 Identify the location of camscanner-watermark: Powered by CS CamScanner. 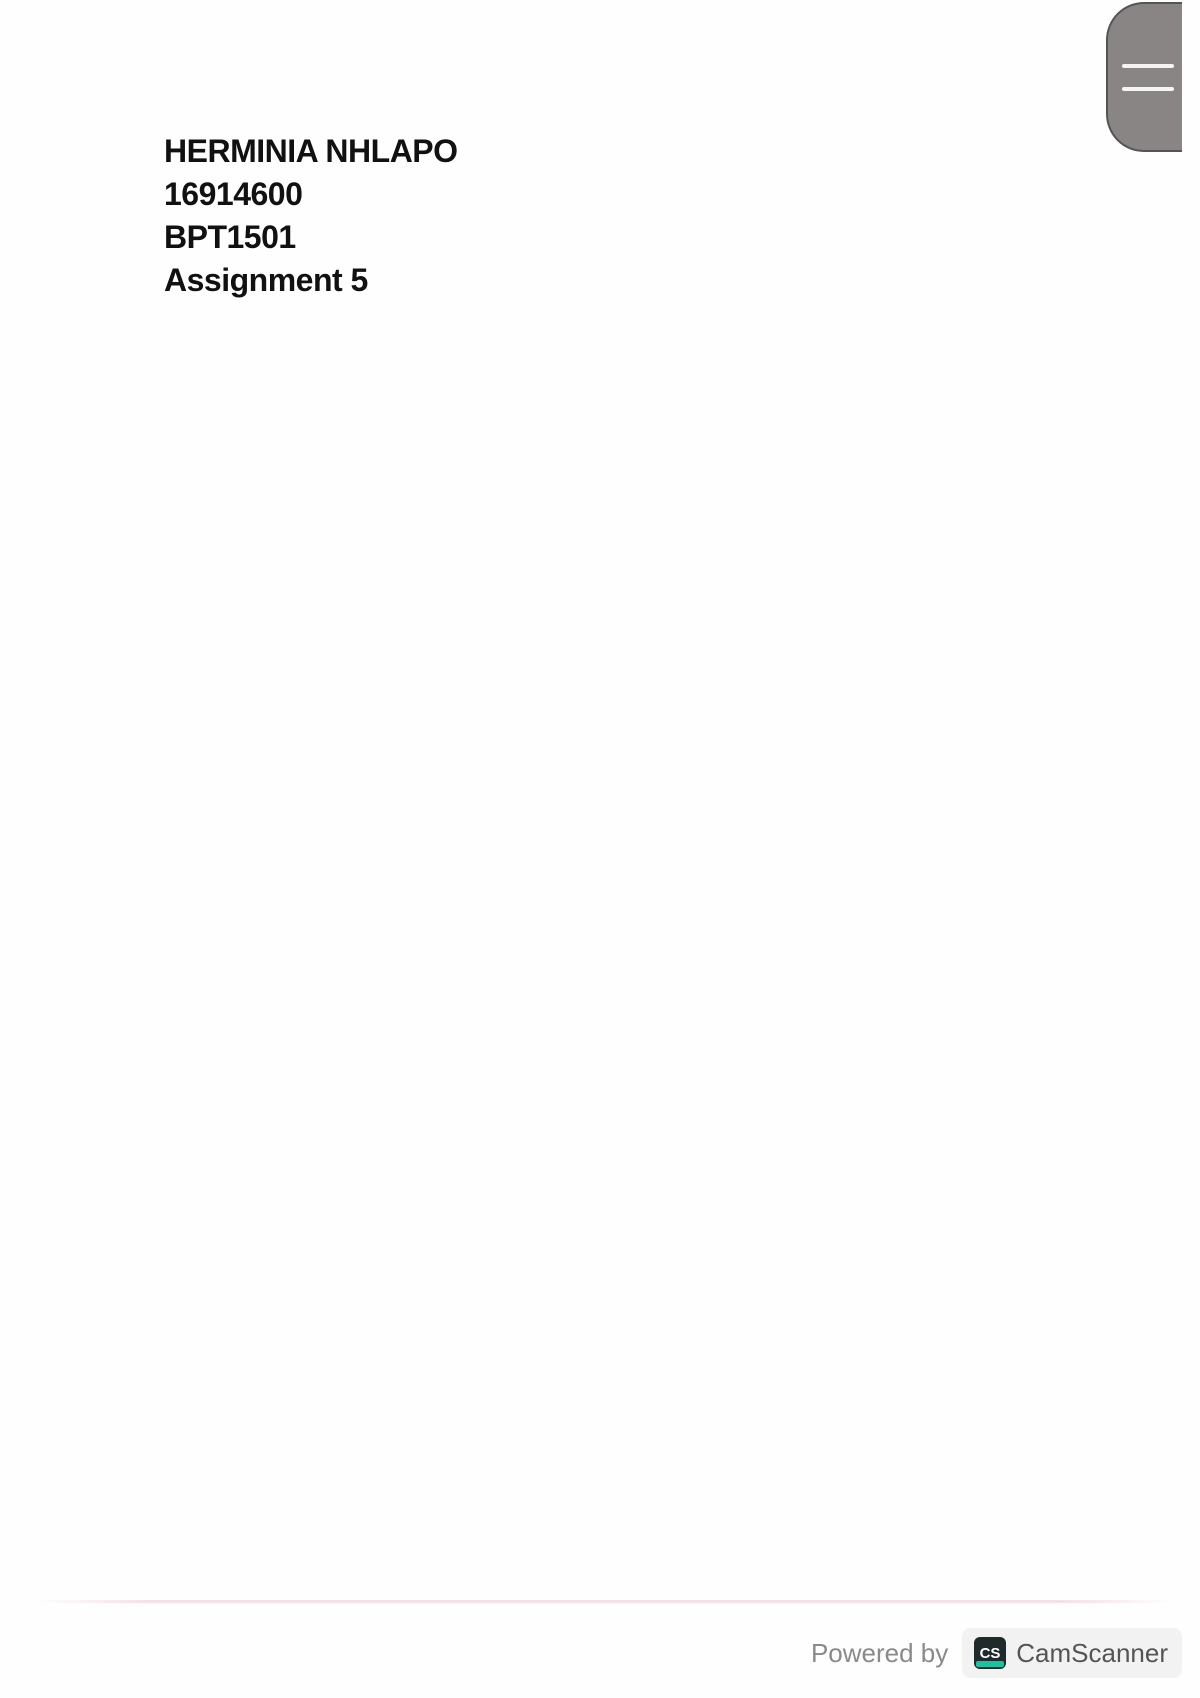
(996, 1653).